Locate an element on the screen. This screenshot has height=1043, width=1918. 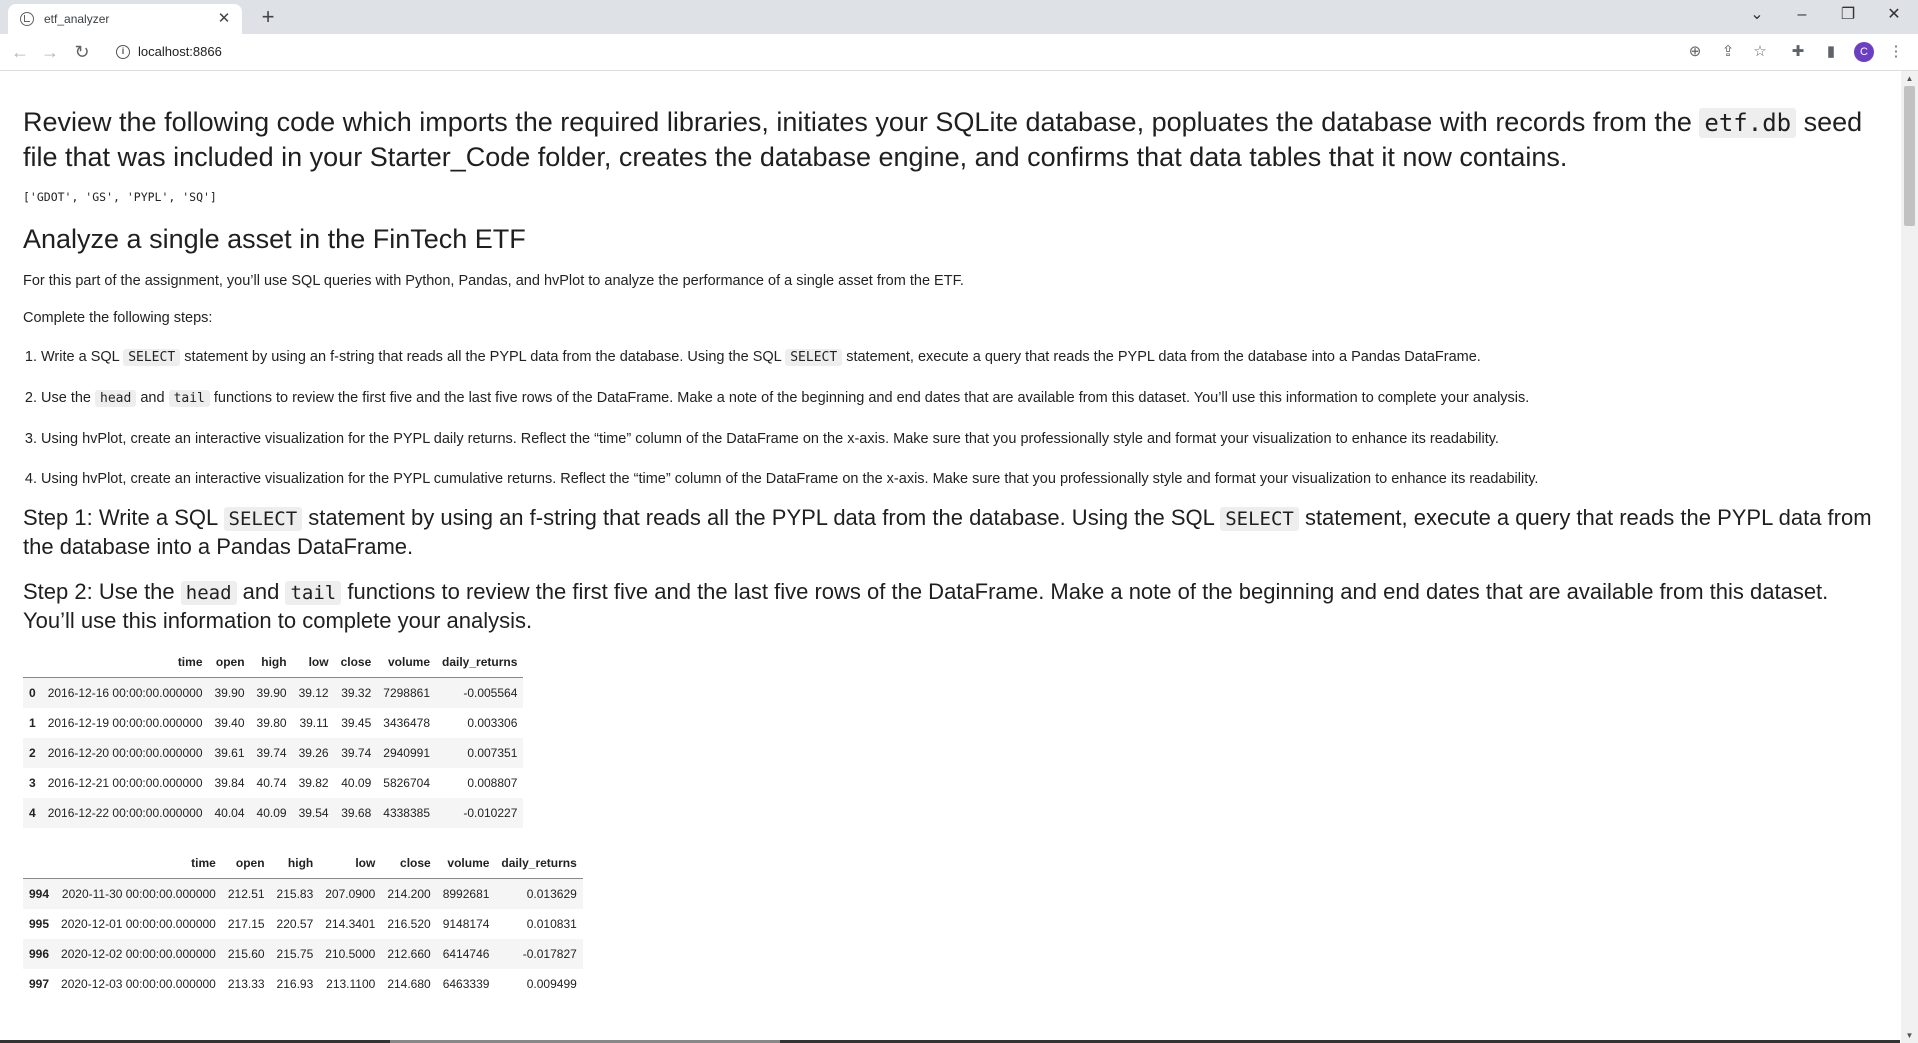
profile-avatar: C is located at coordinates (1864, 52).